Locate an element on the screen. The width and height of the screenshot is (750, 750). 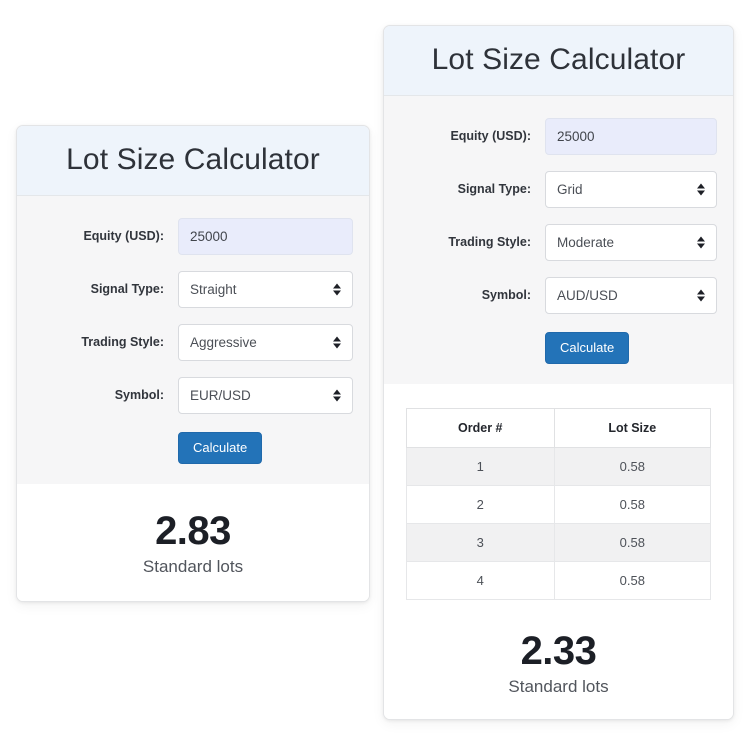
trading-style-value: Aggressive is located at coordinates (223, 342).